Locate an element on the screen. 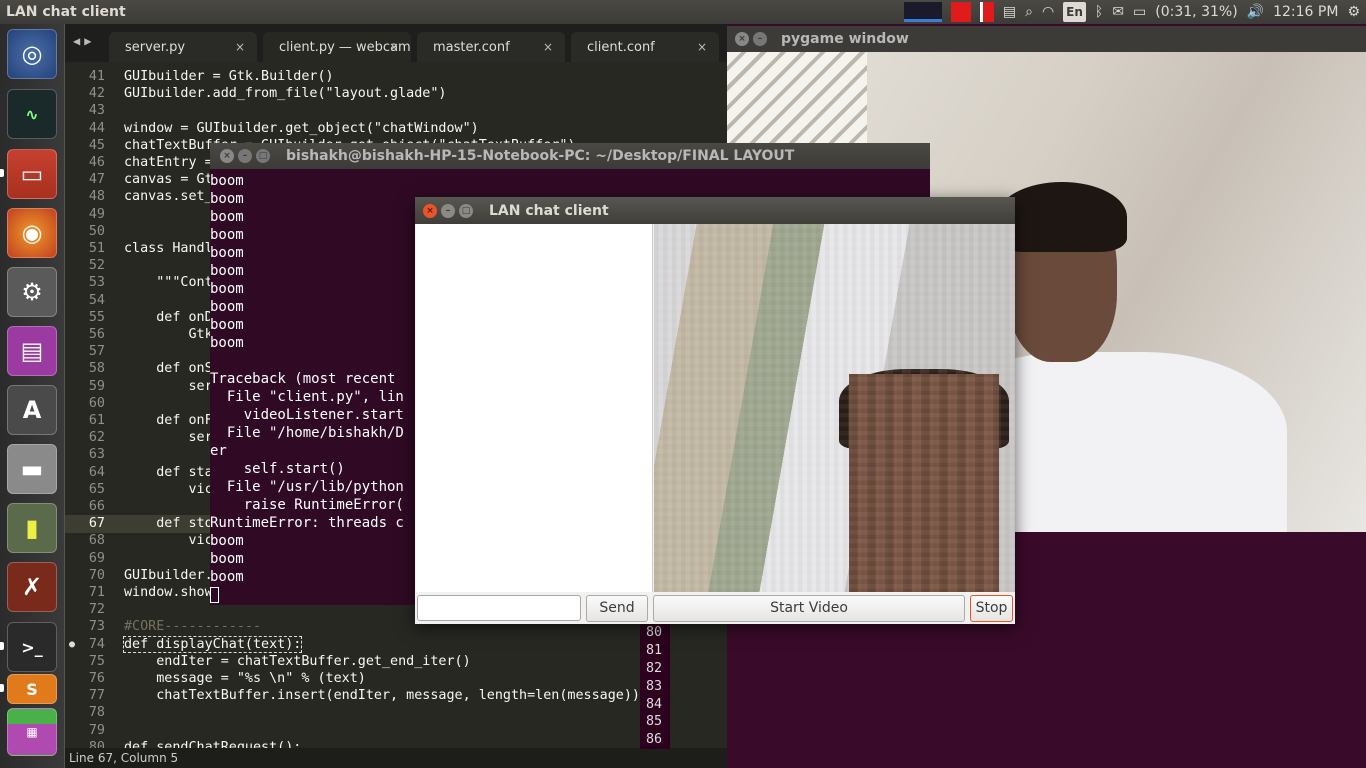  code-text: vic is located at coordinates (168, 489).